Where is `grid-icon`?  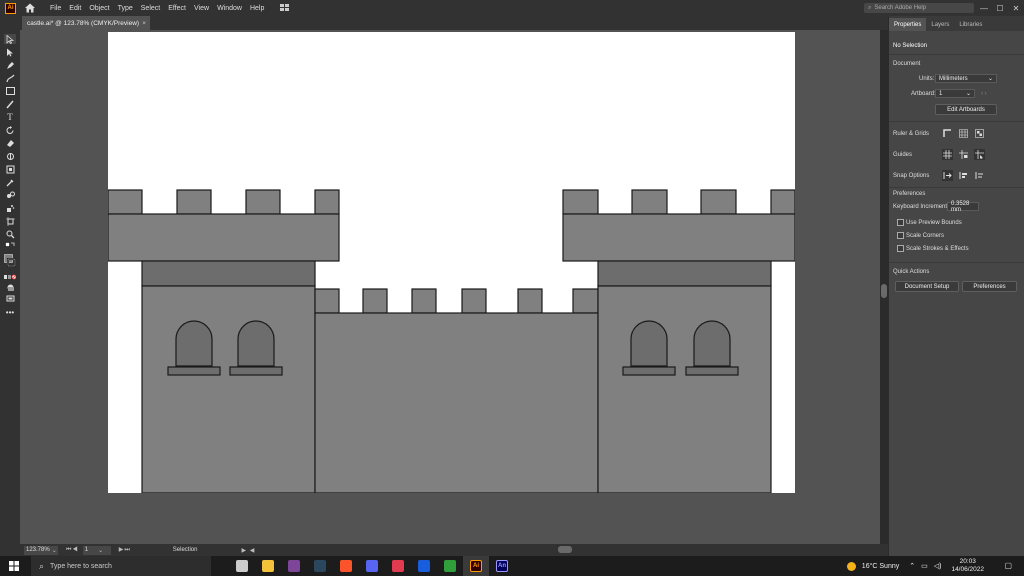 grid-icon is located at coordinates (963, 133).